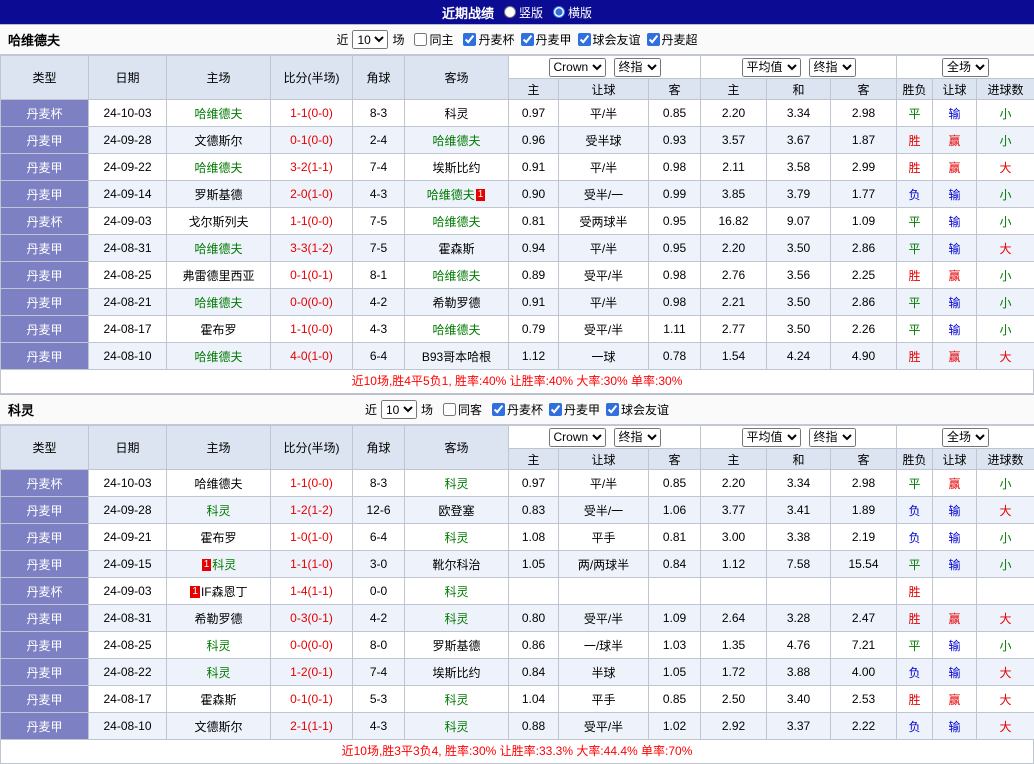 This screenshot has height=764, width=1034. I want to click on euro-away-odds-cell, so click(864, 591).